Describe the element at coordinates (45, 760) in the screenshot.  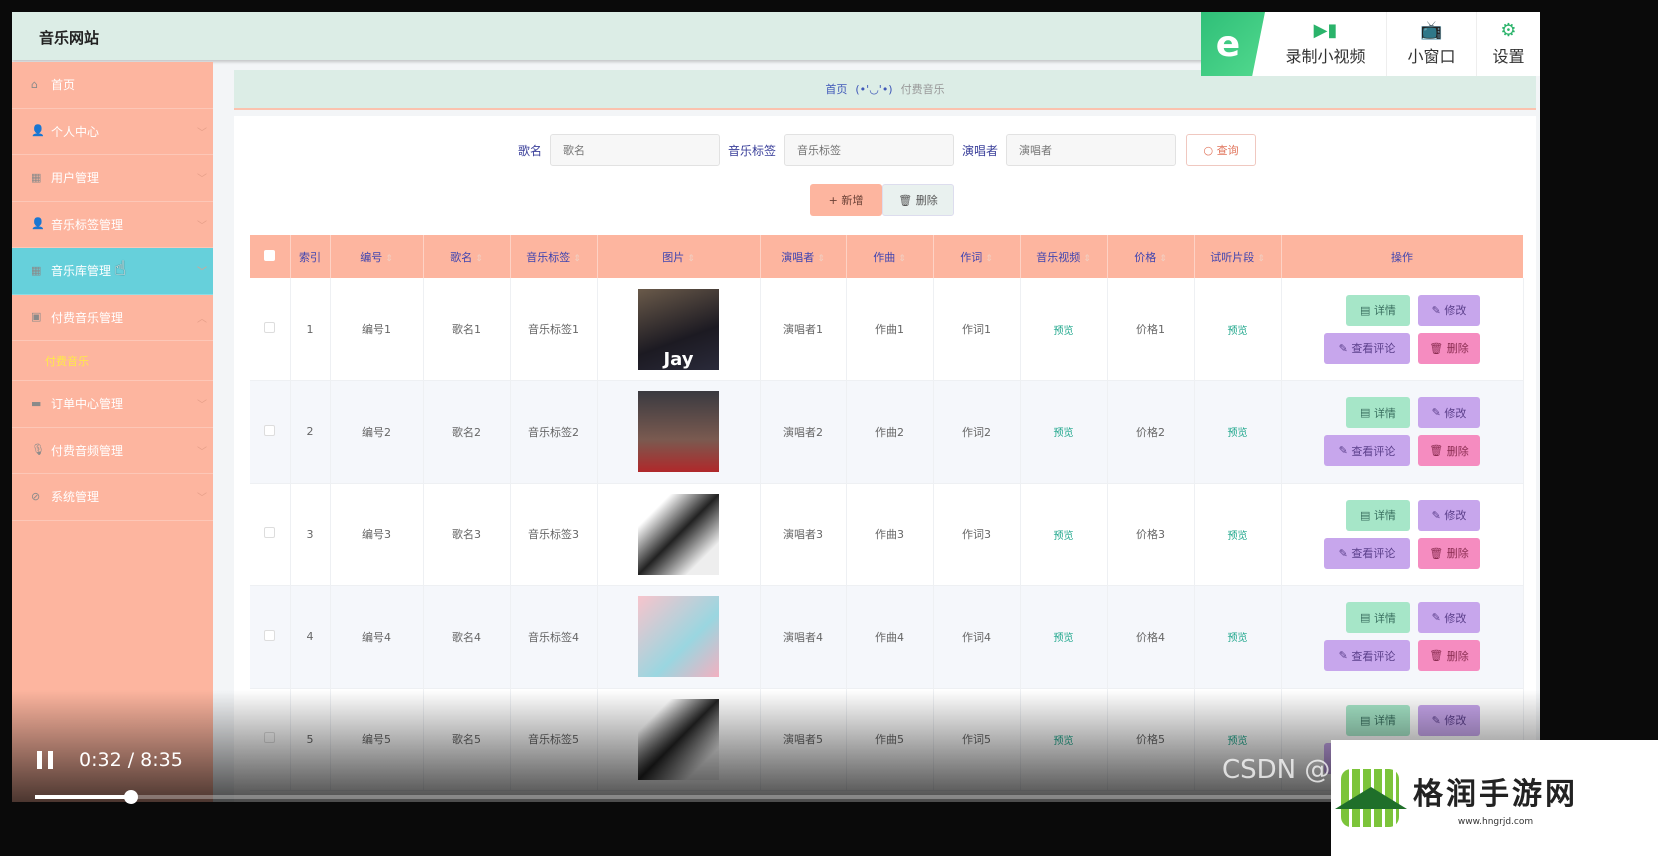
I see `pause-icon` at that location.